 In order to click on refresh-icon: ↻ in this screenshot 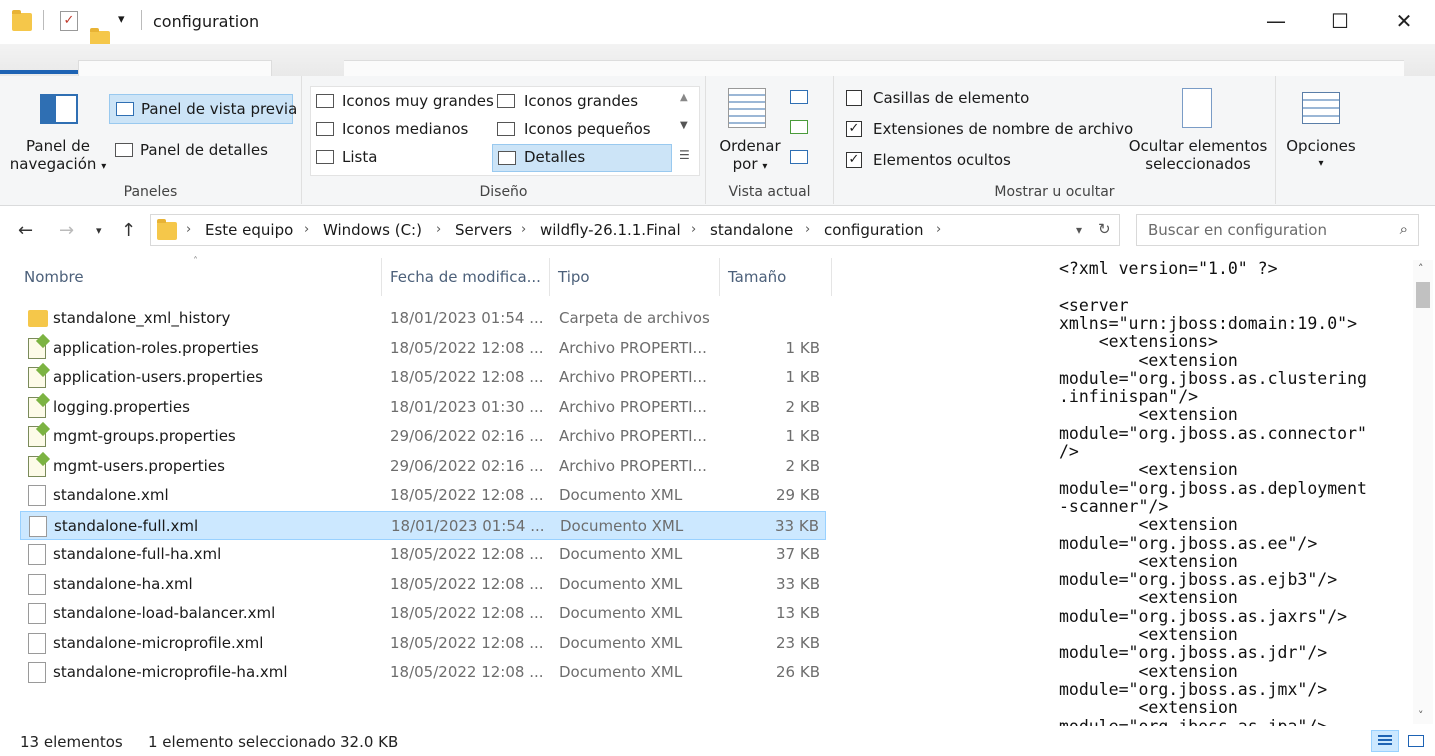, I will do `click(1104, 229)`.